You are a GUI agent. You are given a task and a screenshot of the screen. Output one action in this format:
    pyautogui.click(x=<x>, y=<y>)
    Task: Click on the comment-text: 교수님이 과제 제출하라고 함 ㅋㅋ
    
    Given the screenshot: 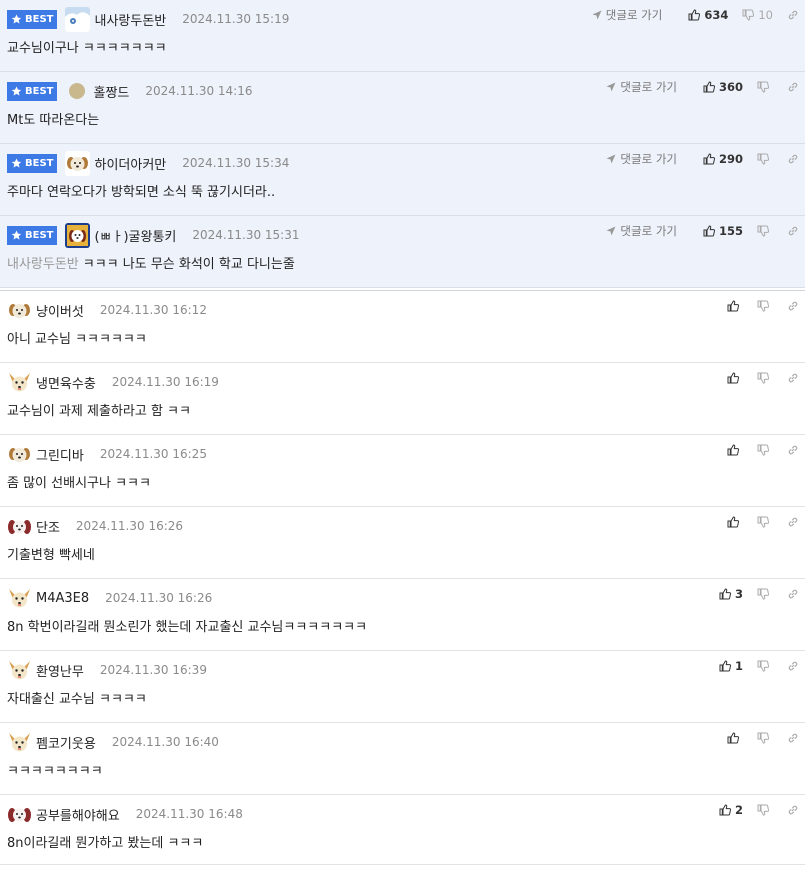 What is the action you would take?
    pyautogui.click(x=99, y=409)
    